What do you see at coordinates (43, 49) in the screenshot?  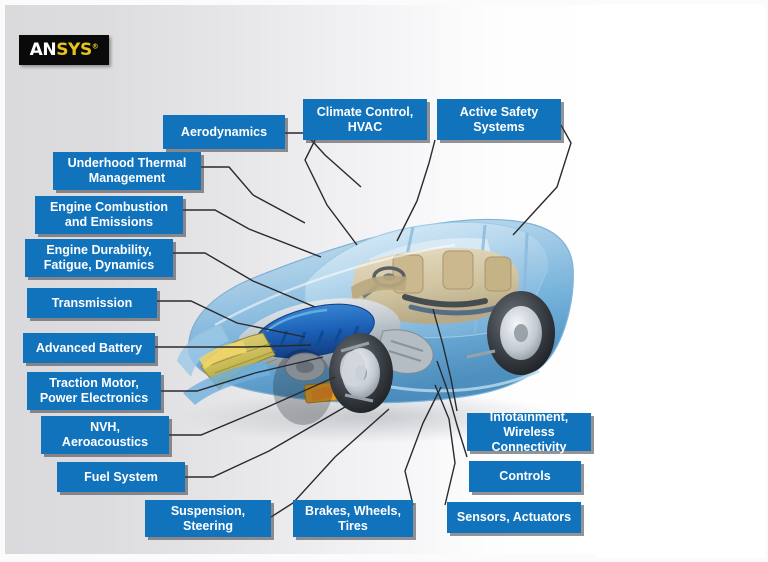 I see `logo-text-an: AN` at bounding box center [43, 49].